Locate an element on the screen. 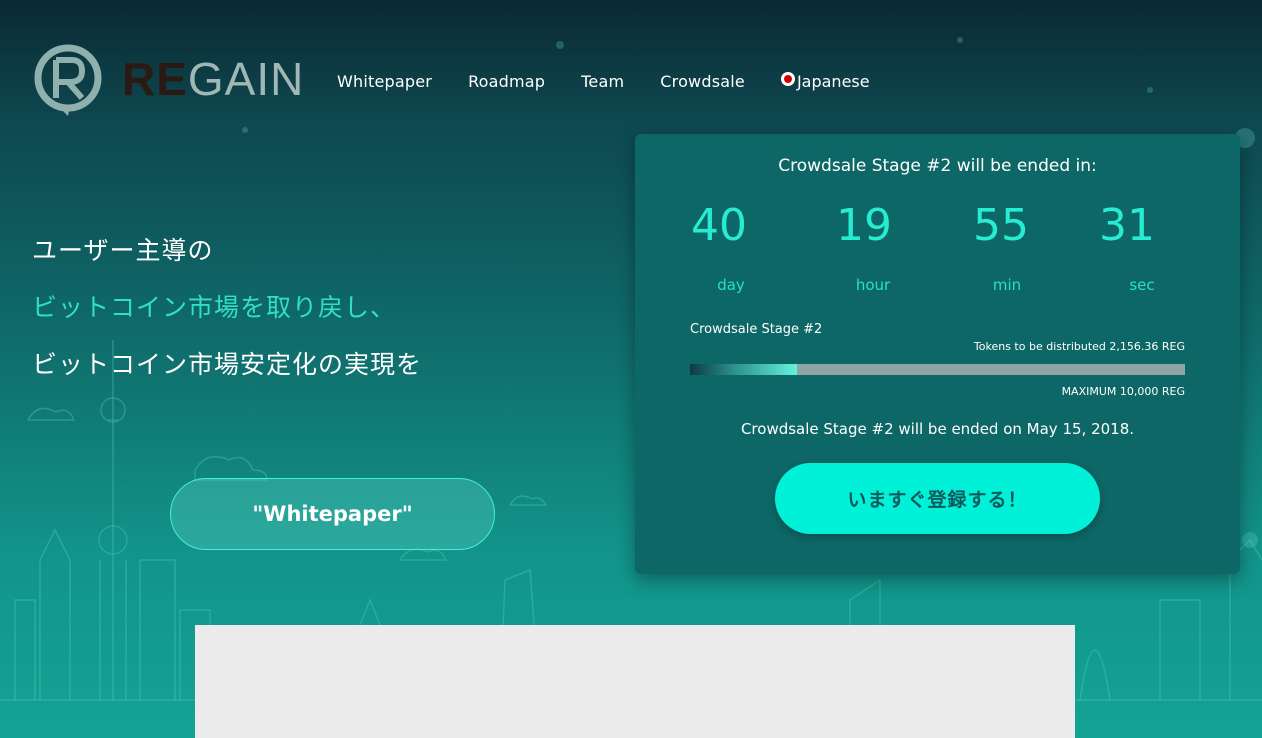 This screenshot has height=738, width=1262. hero-line-1: ユーザー主導の is located at coordinates (123, 250).